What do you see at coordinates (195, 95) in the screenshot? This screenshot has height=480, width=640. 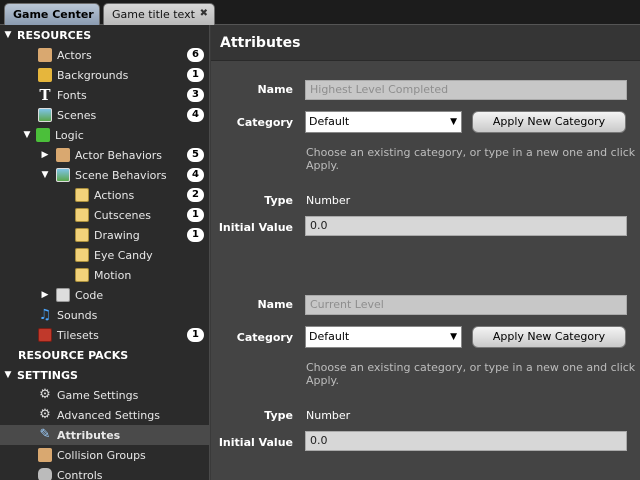 I see `count-badge: 3` at bounding box center [195, 95].